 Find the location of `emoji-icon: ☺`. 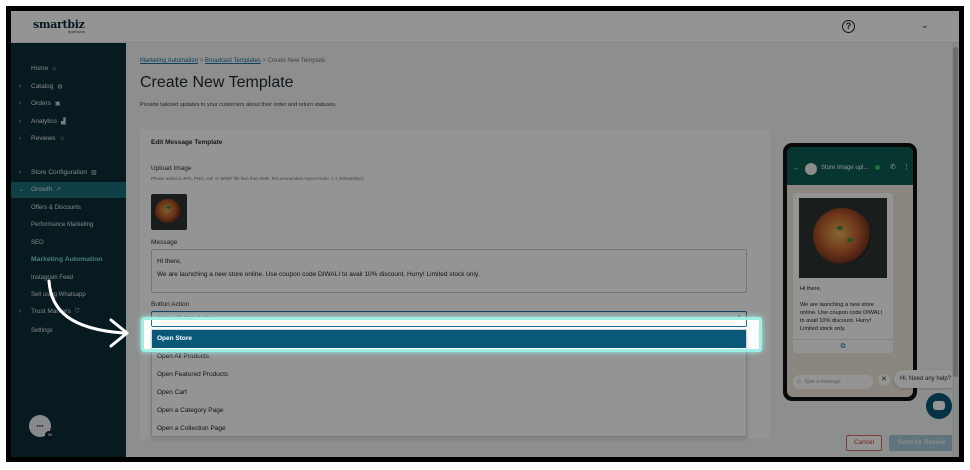

emoji-icon: ☺ is located at coordinates (799, 382).